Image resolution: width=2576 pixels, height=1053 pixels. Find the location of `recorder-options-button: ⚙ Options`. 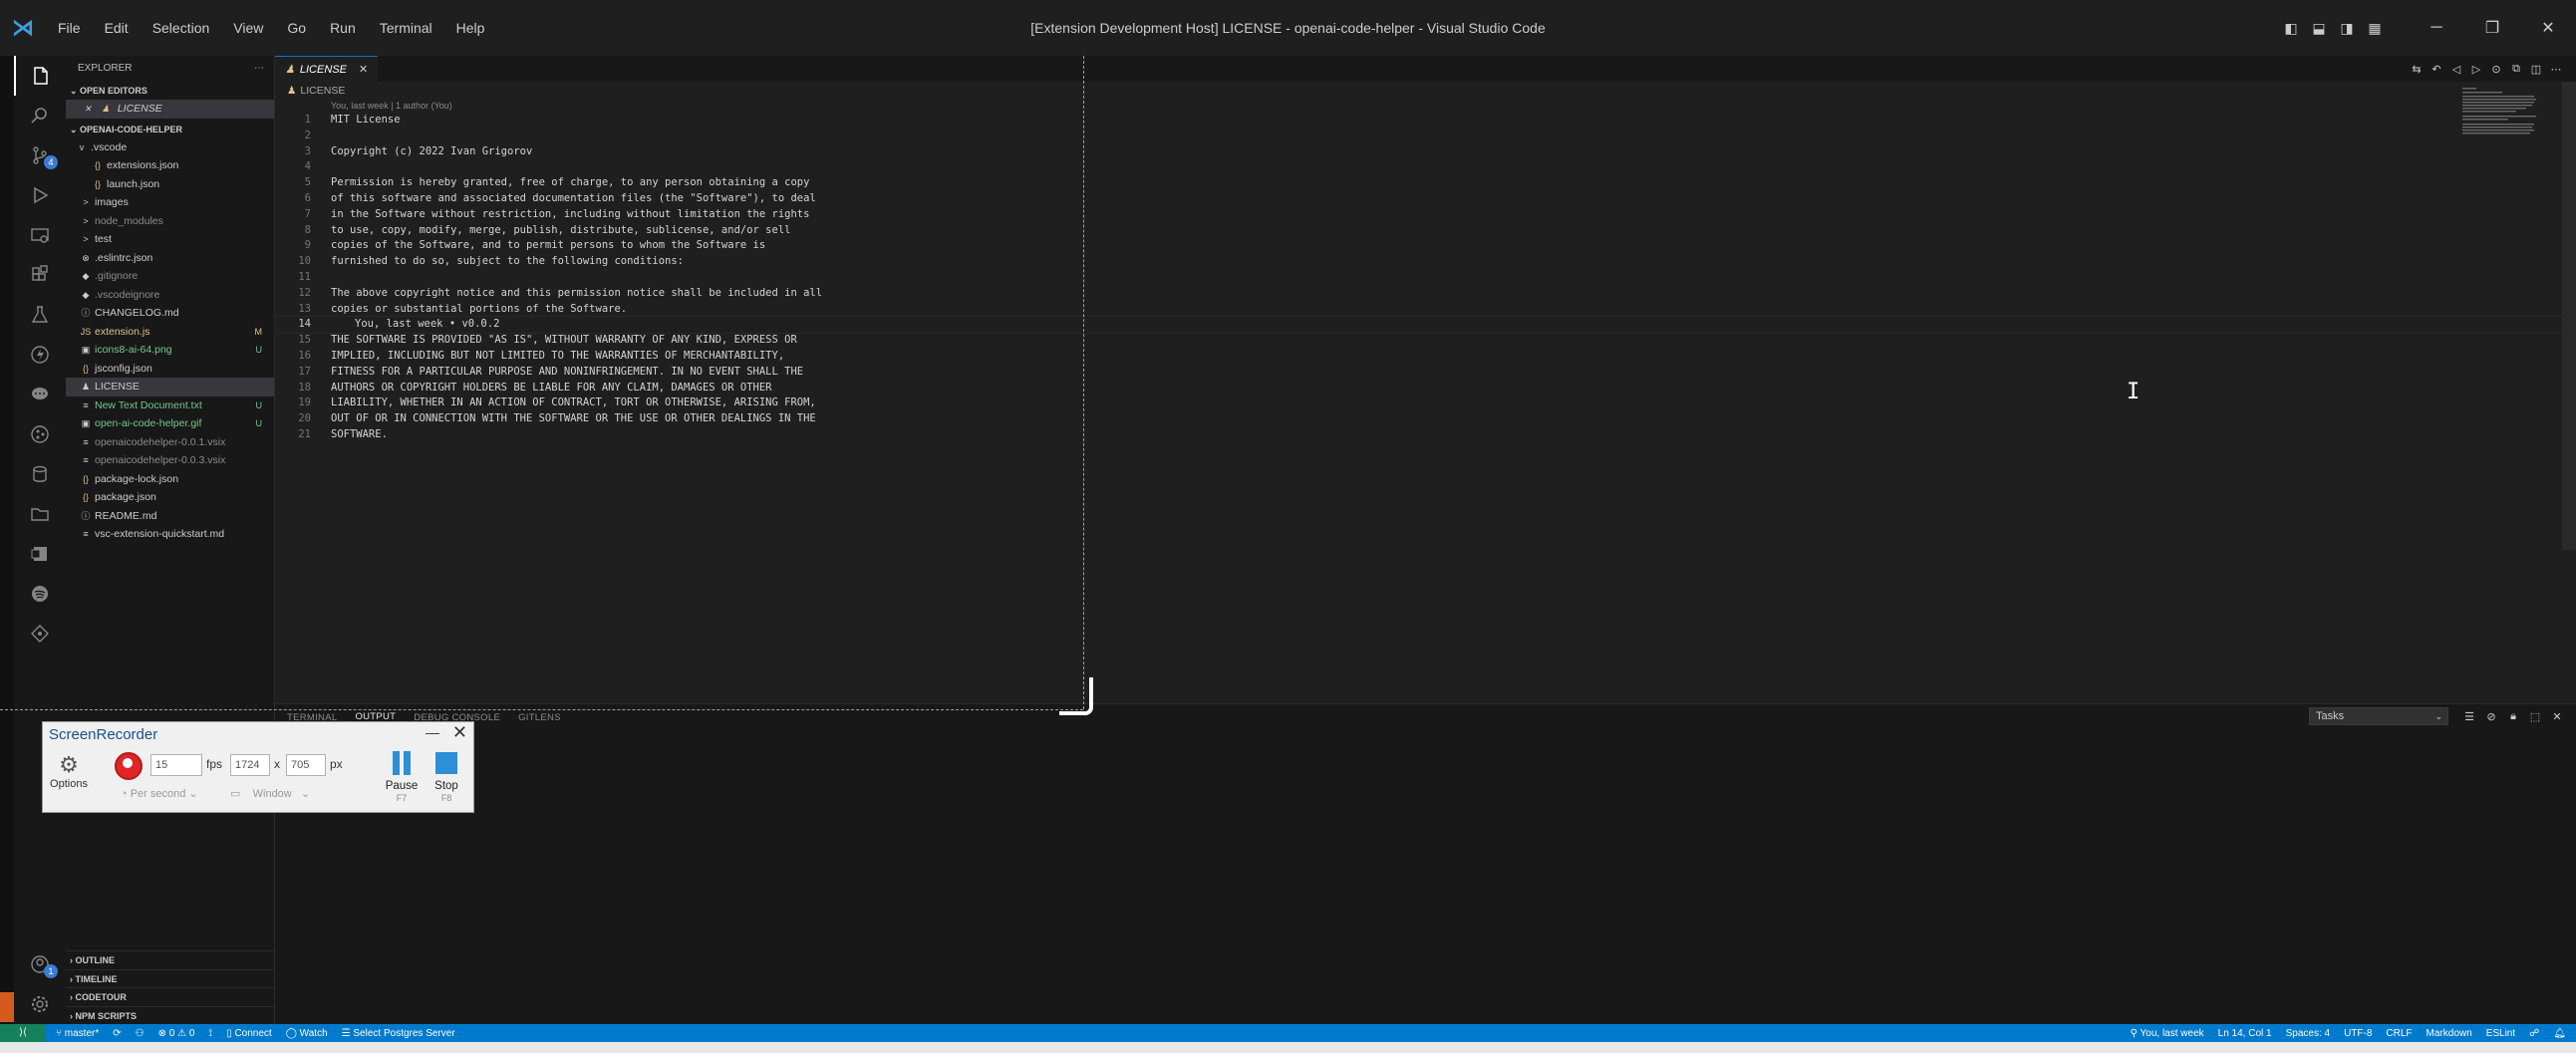

recorder-options-button: ⚙ Options is located at coordinates (69, 771).